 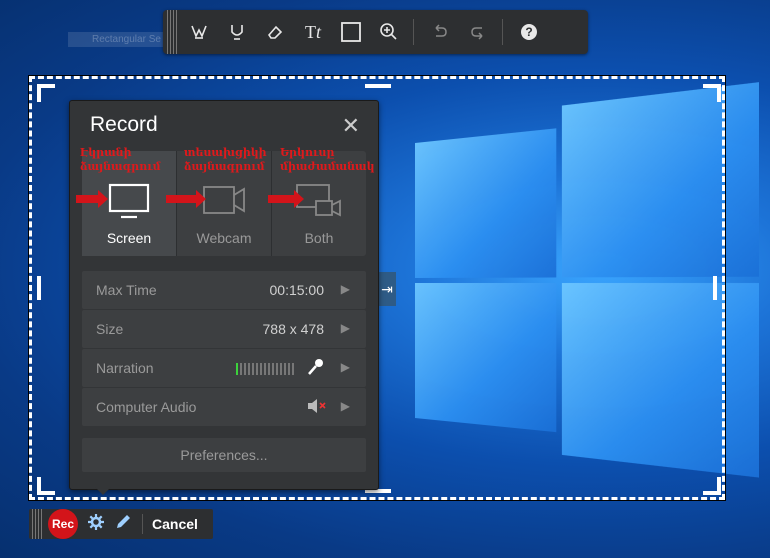 What do you see at coordinates (175, 524) in the screenshot?
I see `cancel-button: Cancel` at bounding box center [175, 524].